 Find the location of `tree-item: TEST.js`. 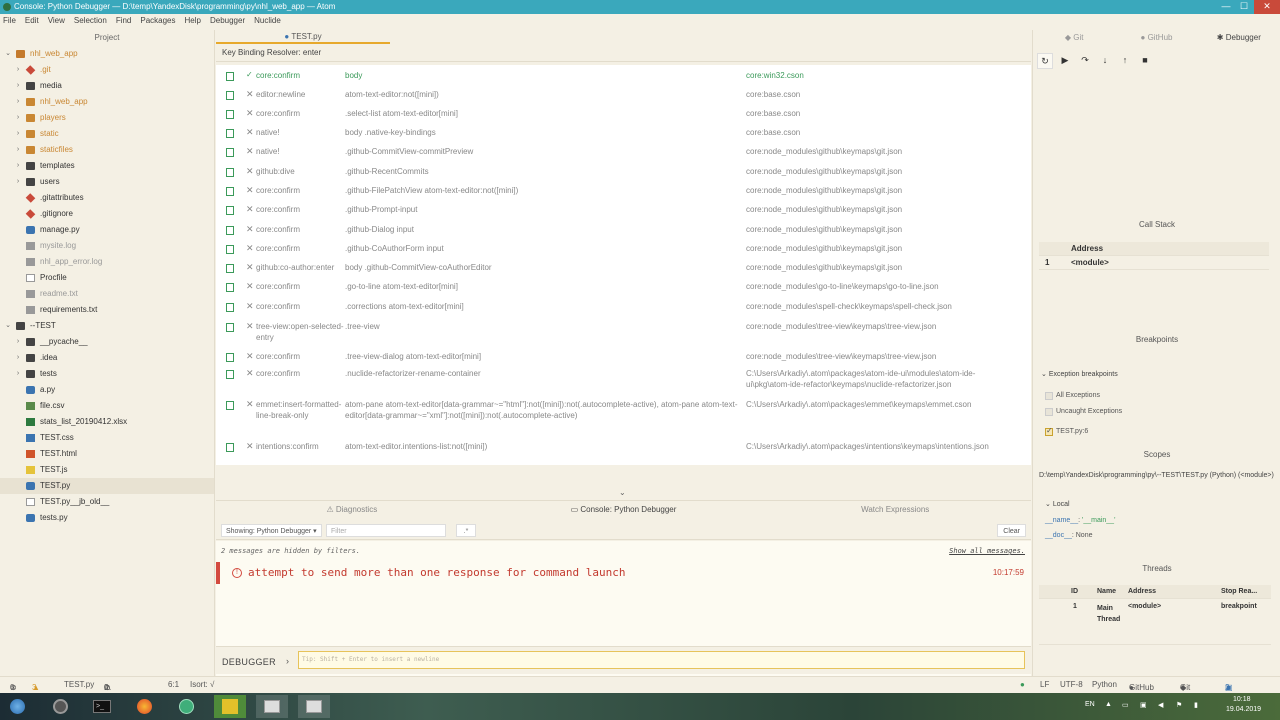

tree-item: TEST.js is located at coordinates (107, 470).